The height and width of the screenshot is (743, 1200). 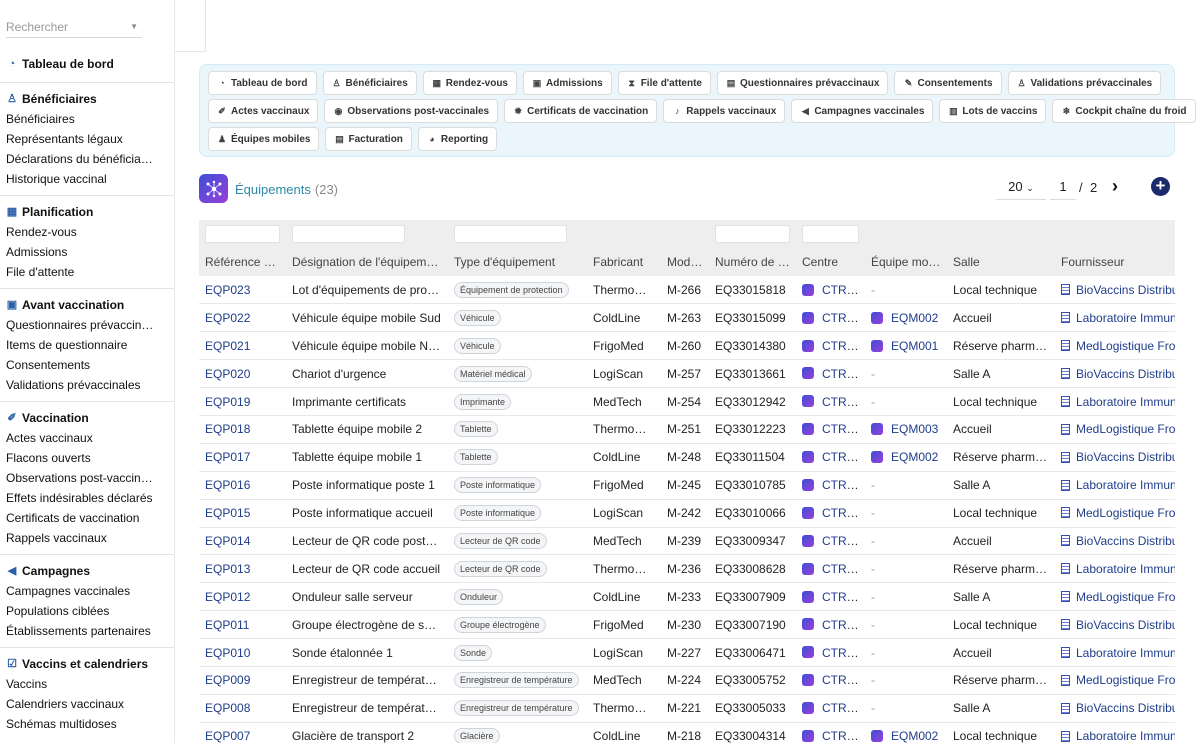 What do you see at coordinates (367, 261) in the screenshot?
I see `column-header: Désignation de l'équipement` at bounding box center [367, 261].